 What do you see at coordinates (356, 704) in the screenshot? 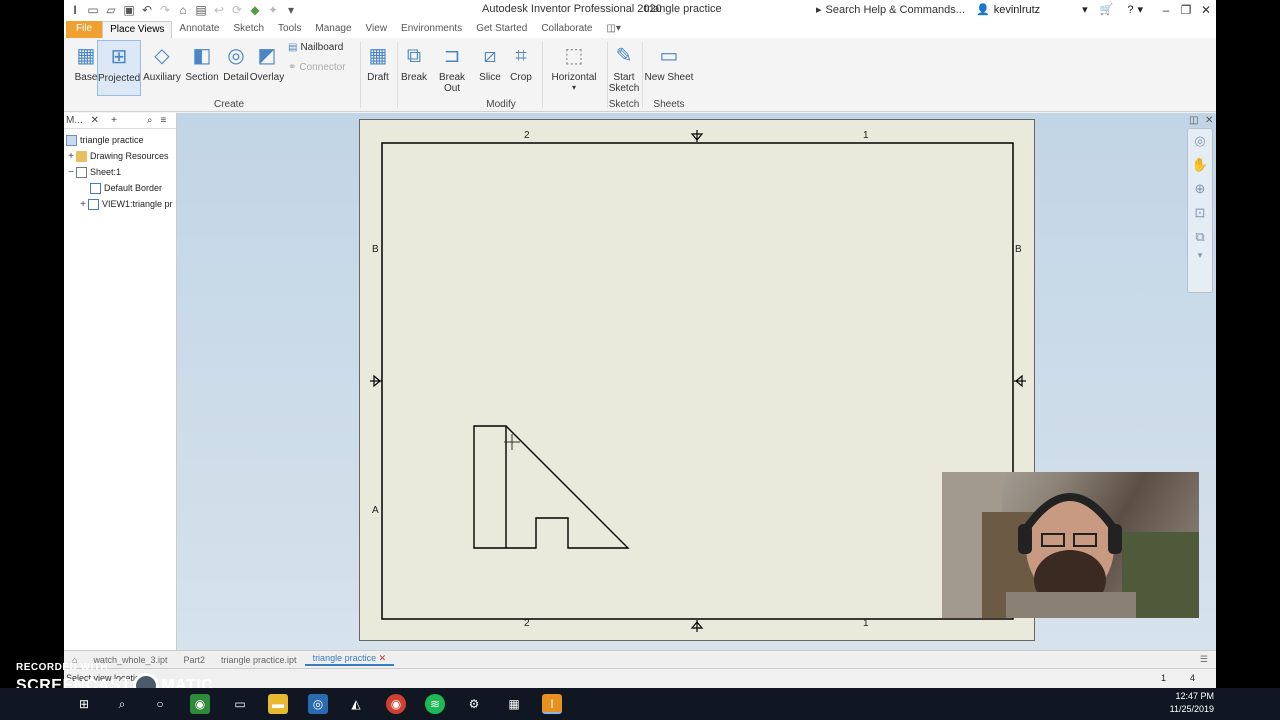
I see `photos-icon: ◭` at bounding box center [356, 704].